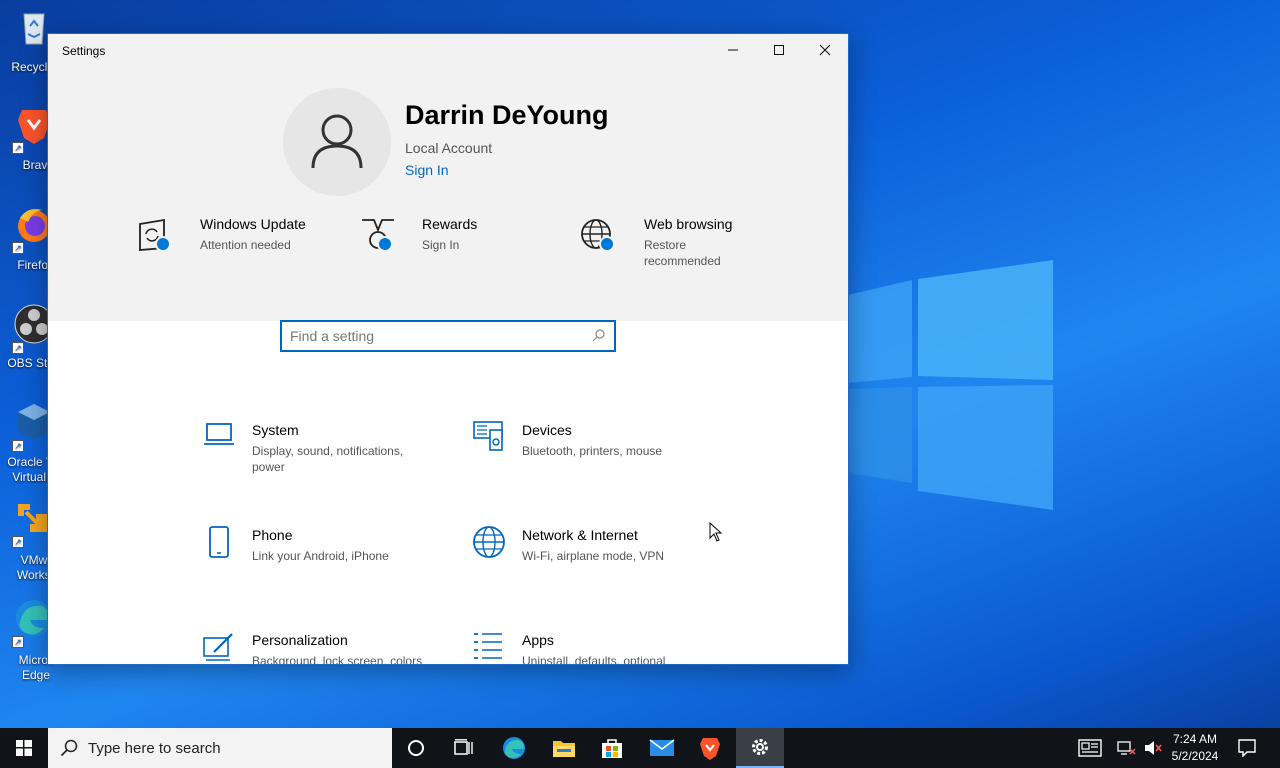 This screenshot has width=1280, height=768. Describe the element at coordinates (24, 748) in the screenshot. I see `start-button` at that location.